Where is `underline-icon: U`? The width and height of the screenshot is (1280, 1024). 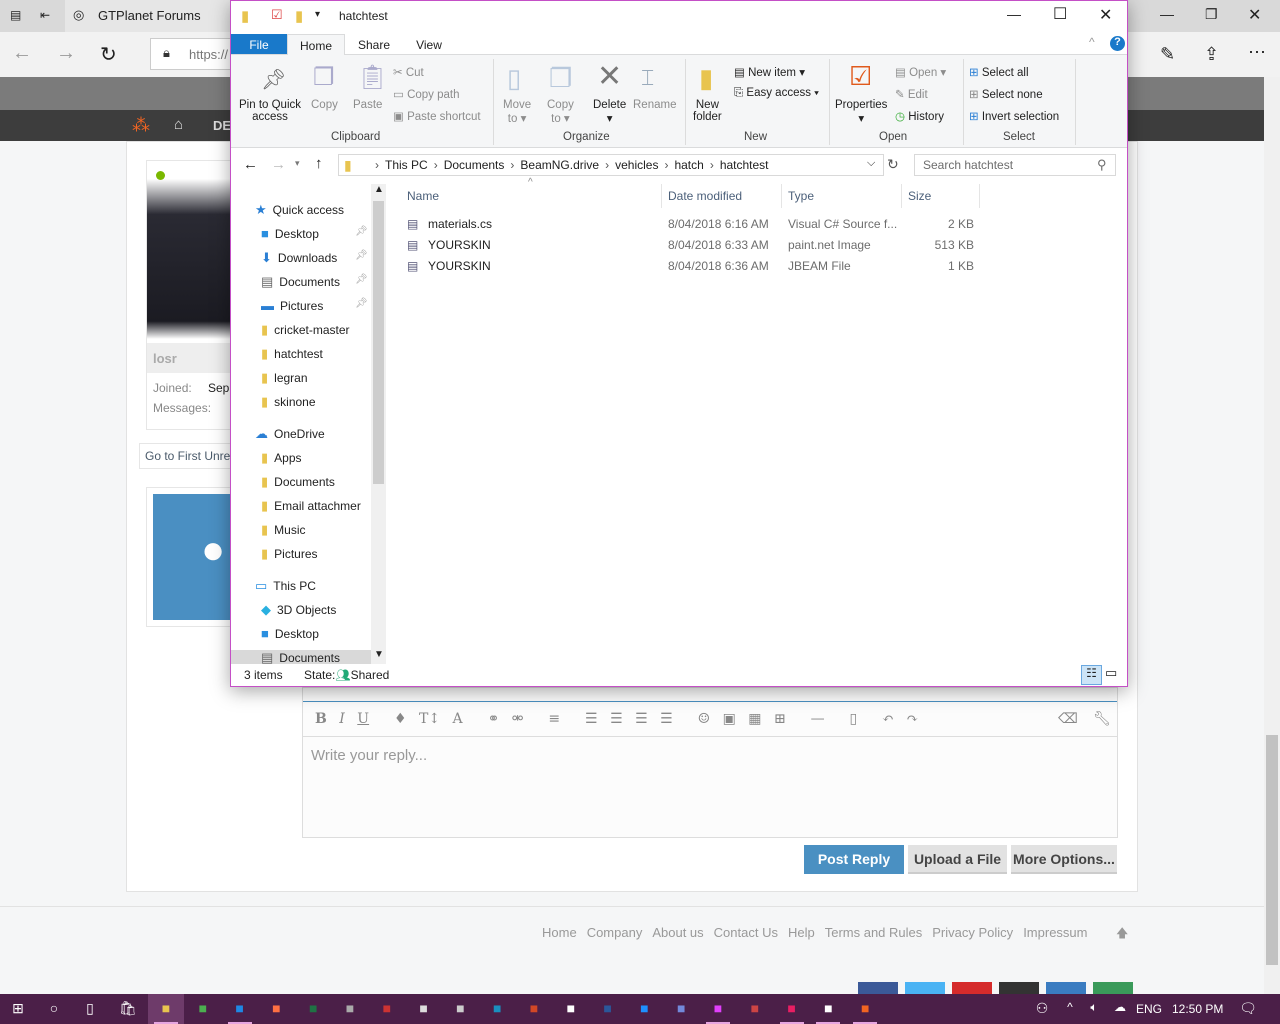 underline-icon: U is located at coordinates (363, 719).